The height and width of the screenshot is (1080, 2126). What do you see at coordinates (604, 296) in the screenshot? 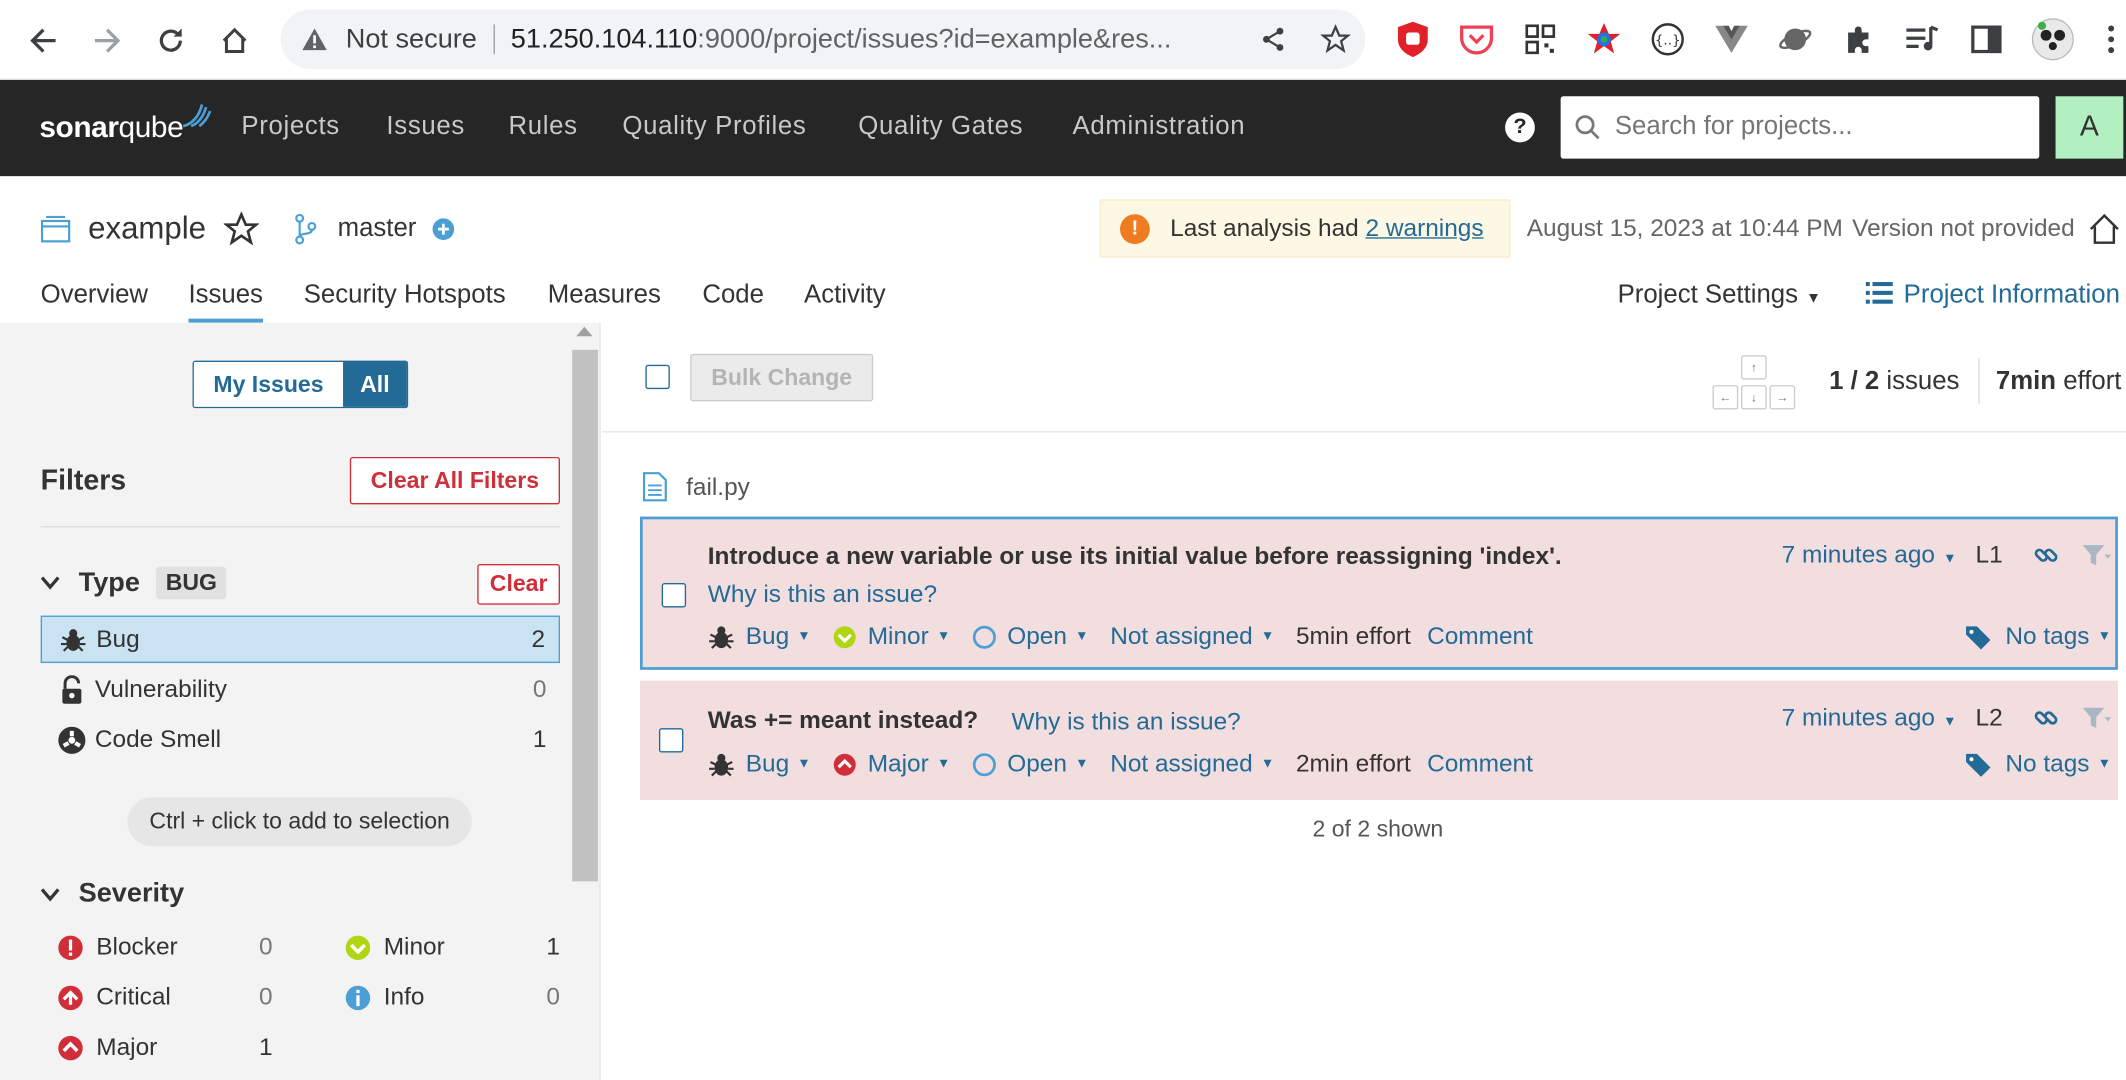
I see `tab-measures: Measures` at bounding box center [604, 296].